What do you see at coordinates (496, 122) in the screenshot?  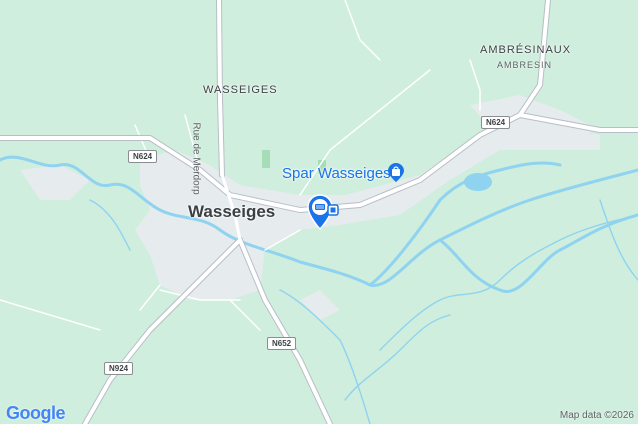 I see `road-shield-n624-east: N624` at bounding box center [496, 122].